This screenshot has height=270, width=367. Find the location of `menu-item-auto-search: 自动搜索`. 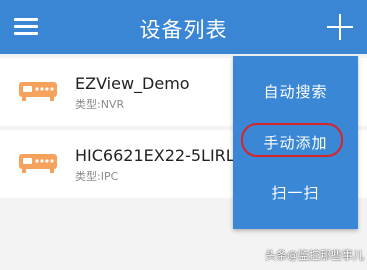

menu-item-auto-search: 自动搜索 is located at coordinates (295, 91).